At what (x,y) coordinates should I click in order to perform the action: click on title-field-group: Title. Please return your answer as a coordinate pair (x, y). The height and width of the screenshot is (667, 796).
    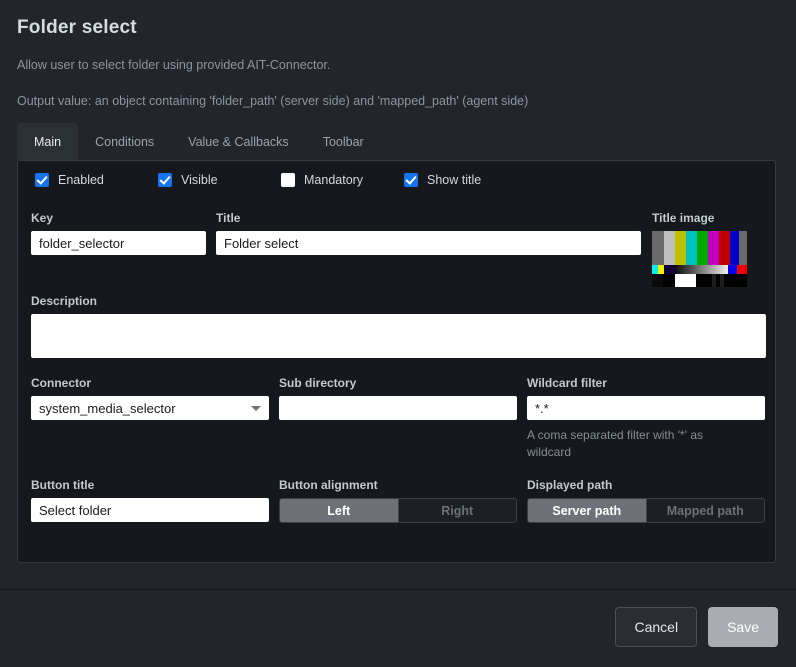
    Looking at the image, I should click on (428, 233).